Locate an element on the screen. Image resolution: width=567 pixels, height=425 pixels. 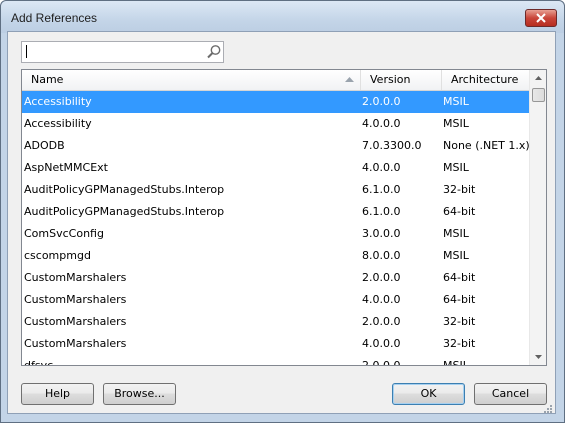
search-input is located at coordinates (113, 52).